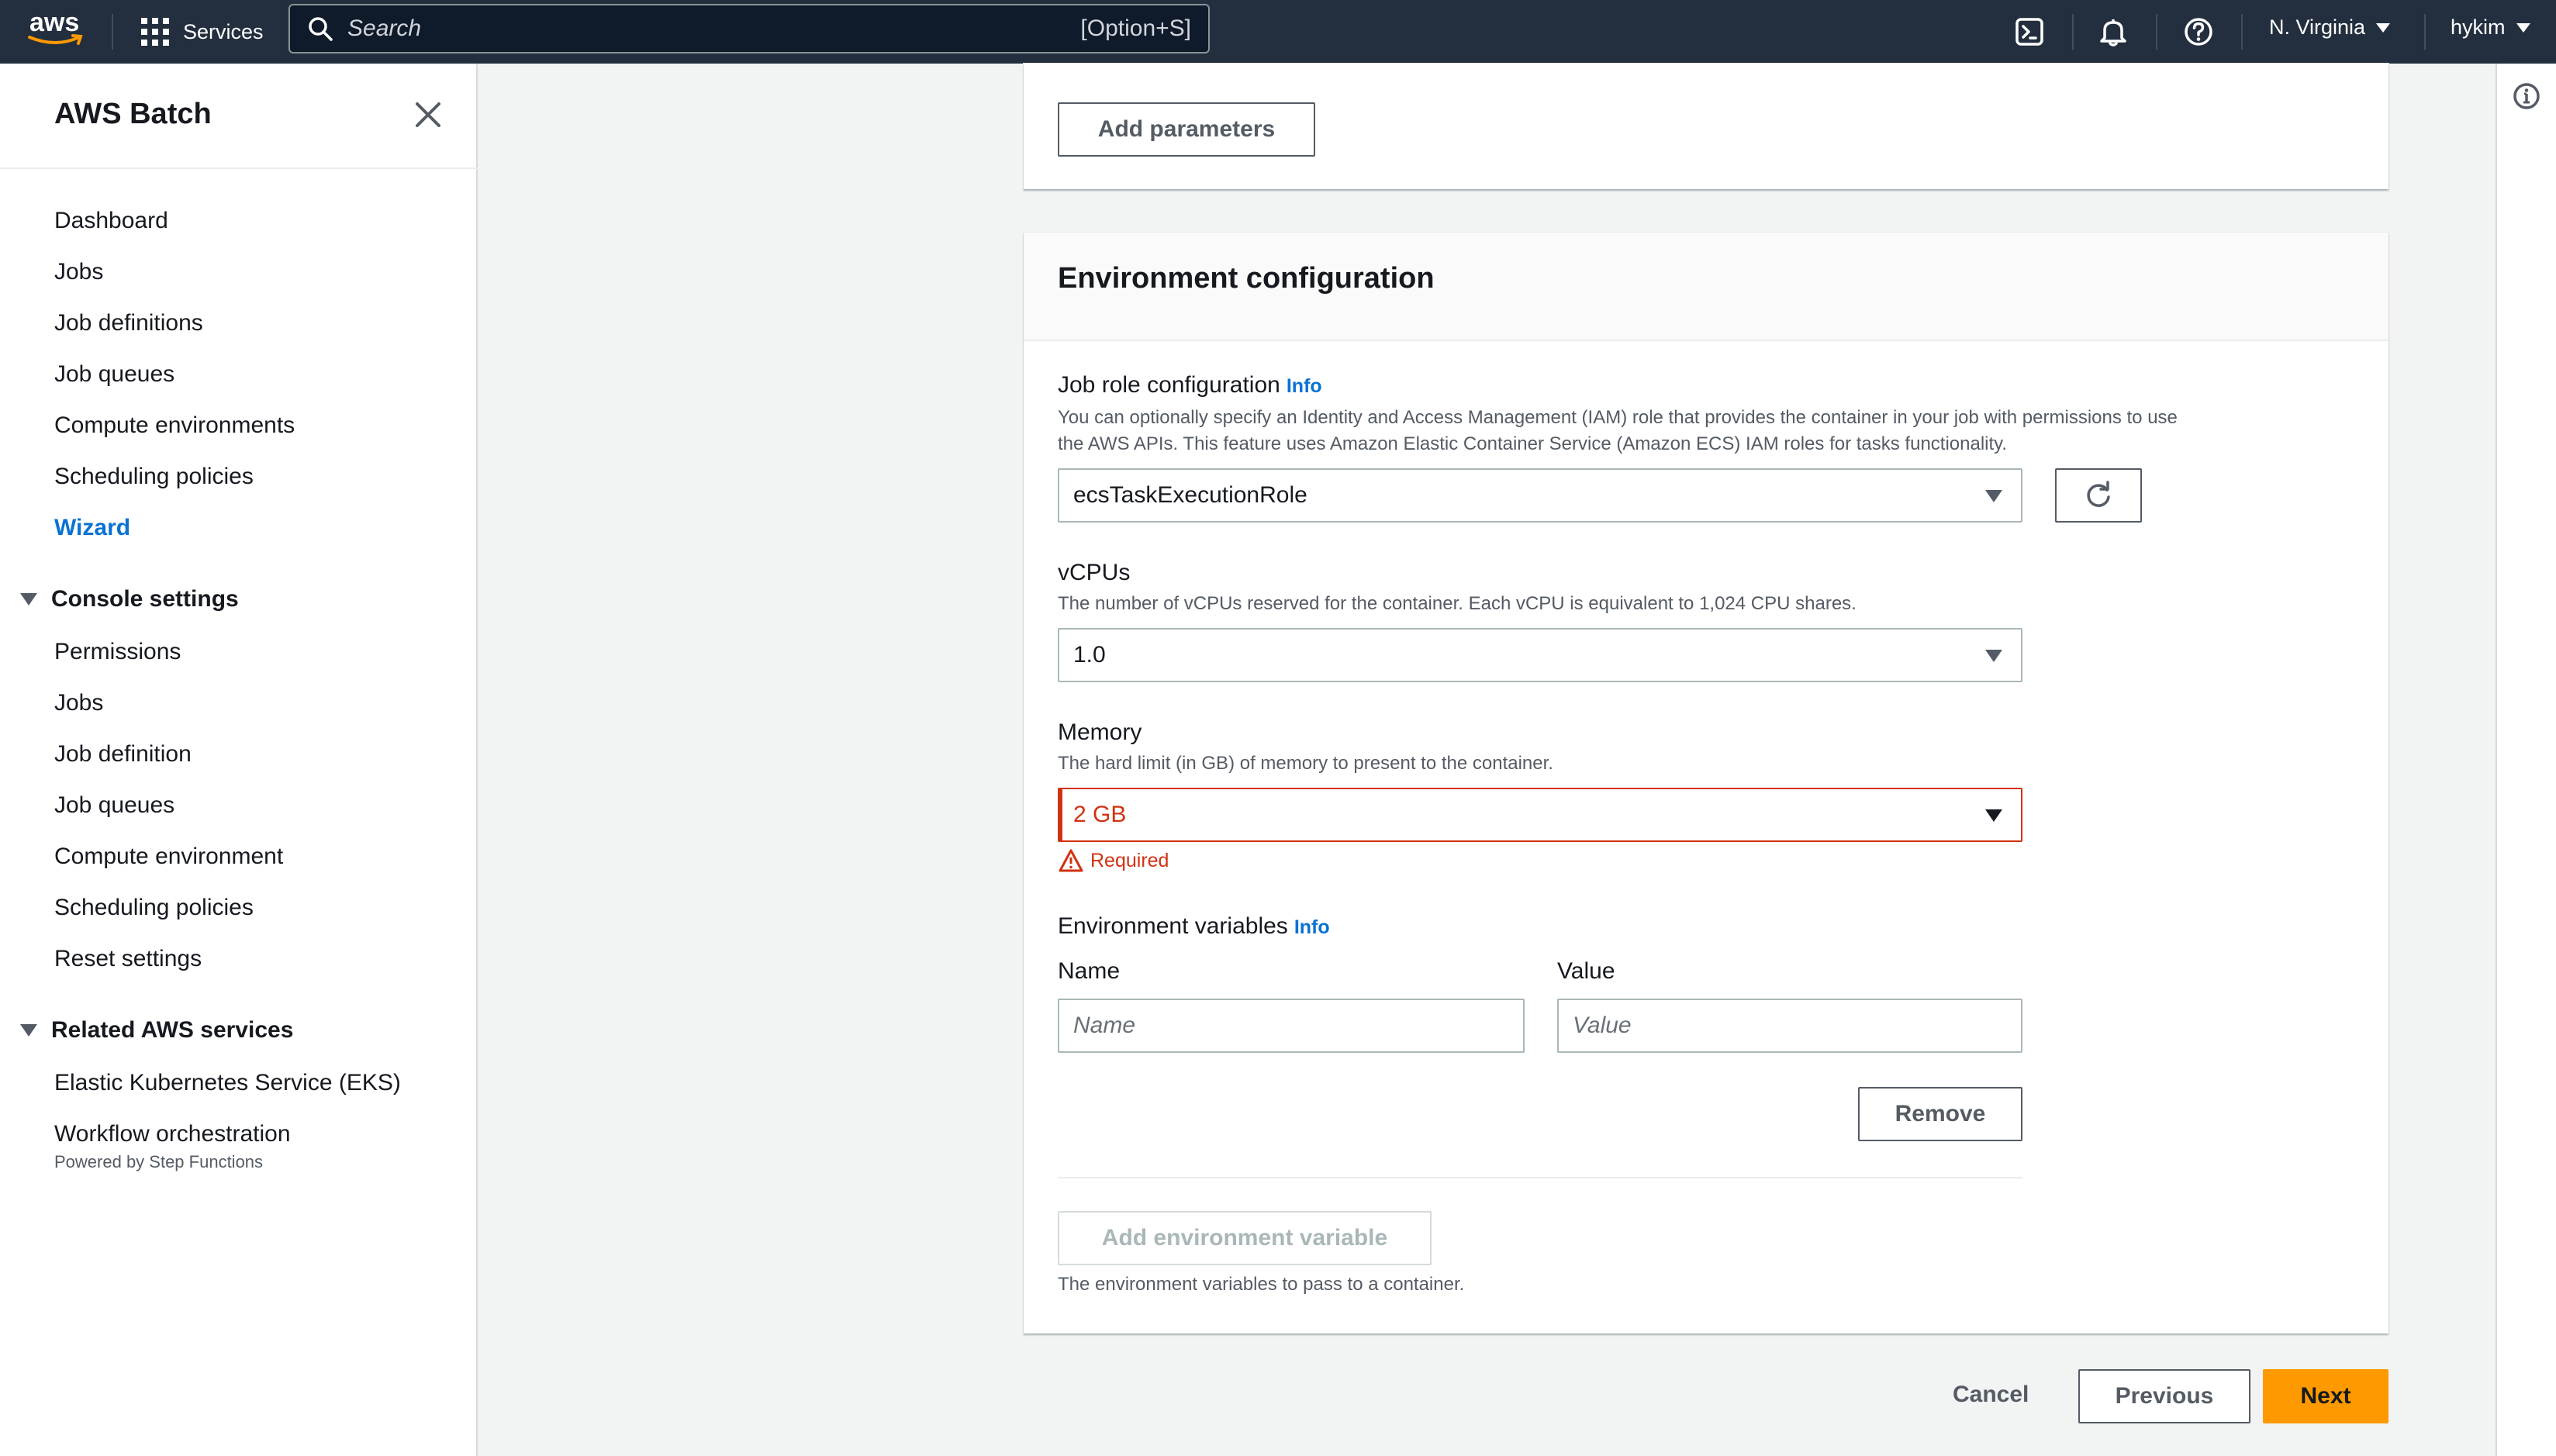 Image resolution: width=2556 pixels, height=1456 pixels. What do you see at coordinates (1186, 130) in the screenshot?
I see `add-parameters-button: Add parameters` at bounding box center [1186, 130].